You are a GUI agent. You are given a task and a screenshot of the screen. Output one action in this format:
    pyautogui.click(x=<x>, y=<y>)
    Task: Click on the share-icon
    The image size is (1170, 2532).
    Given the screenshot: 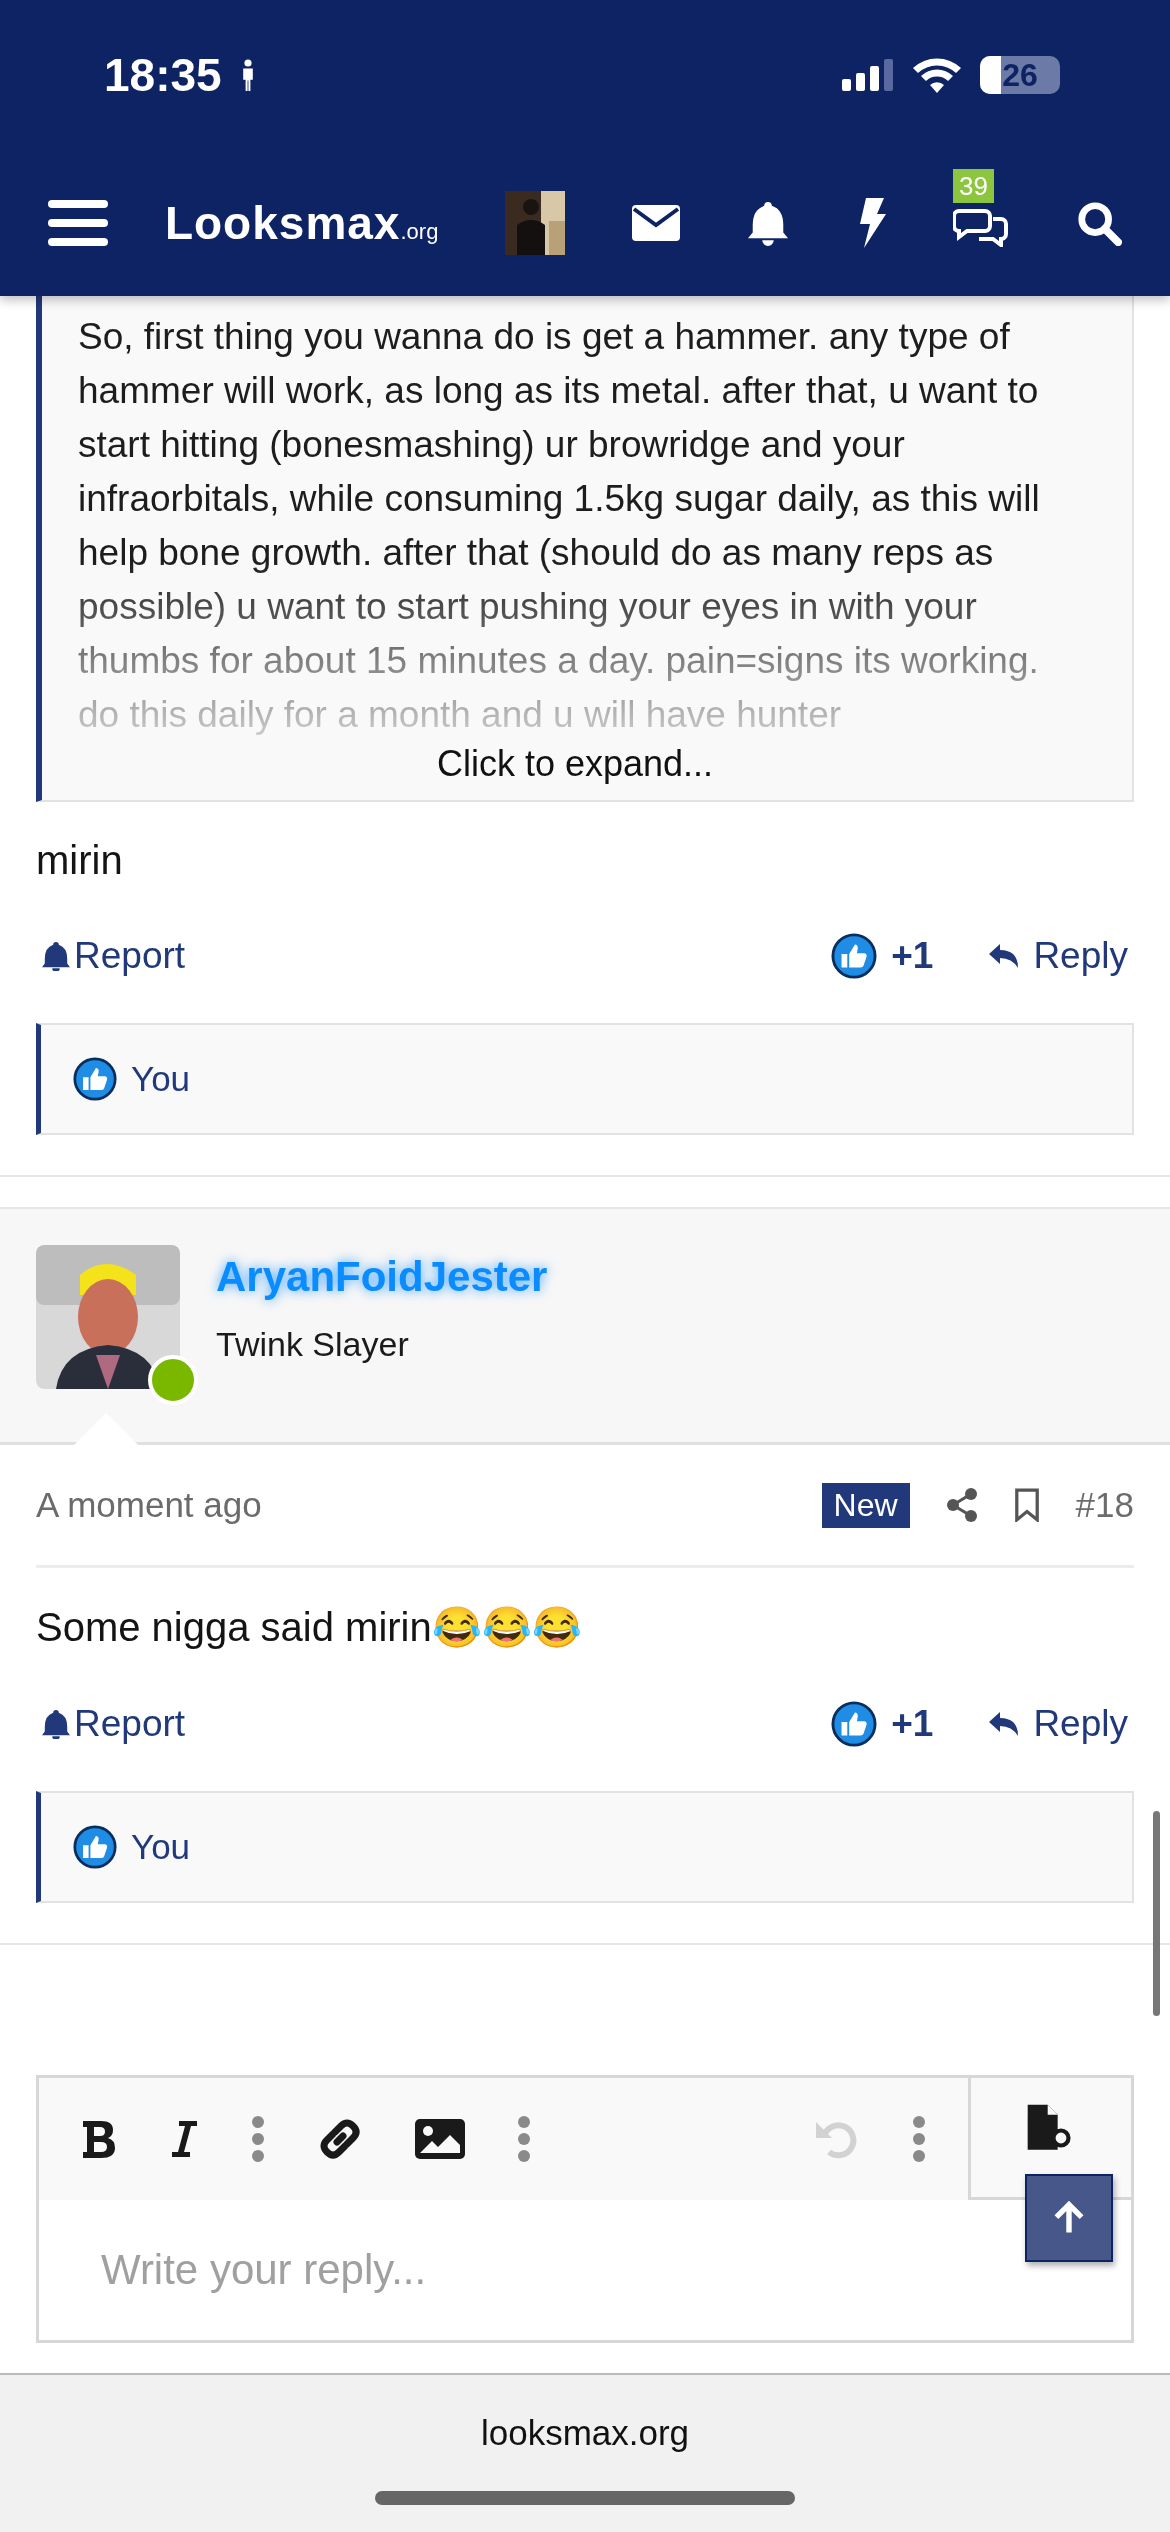 What is the action you would take?
    pyautogui.click(x=961, y=1505)
    